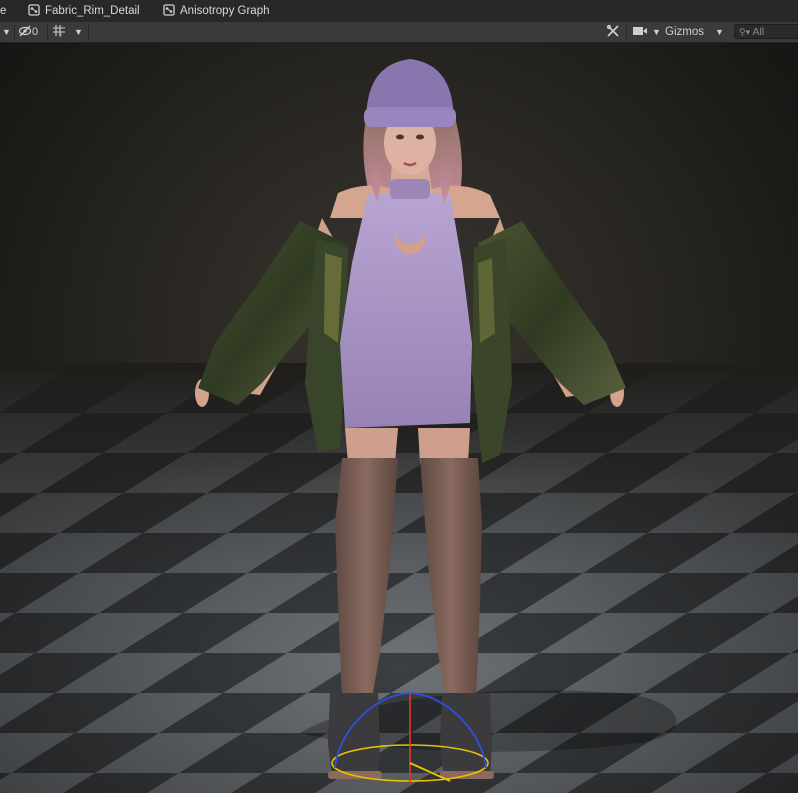 This screenshot has width=798, height=793. I want to click on hidden-count: 0, so click(35, 32).